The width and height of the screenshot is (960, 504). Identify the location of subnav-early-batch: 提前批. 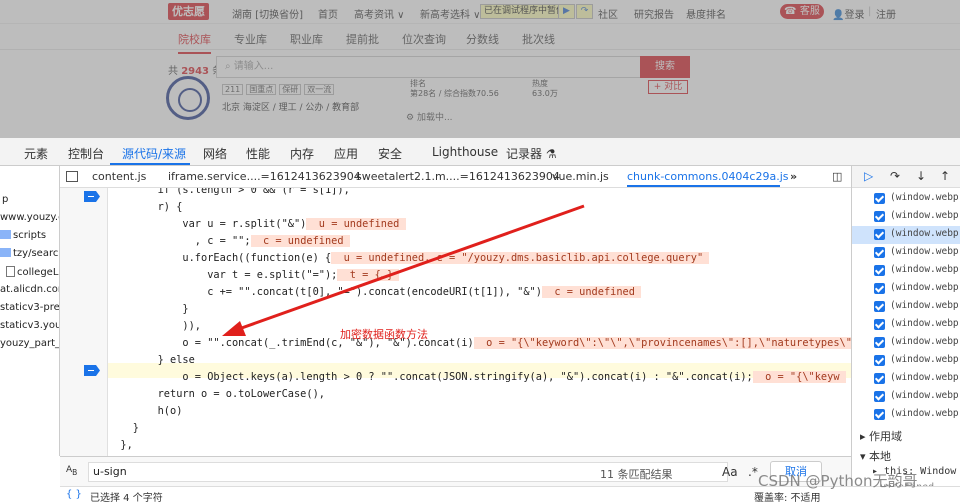
(362, 39).